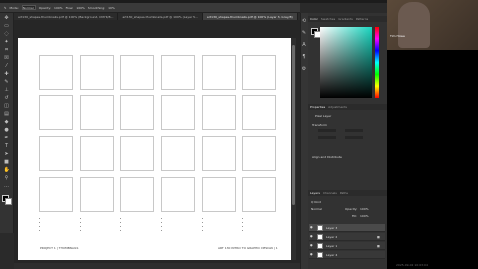 This screenshot has height=269, width=478. I want to click on options-brush-icon: ✎, so click(5, 8).